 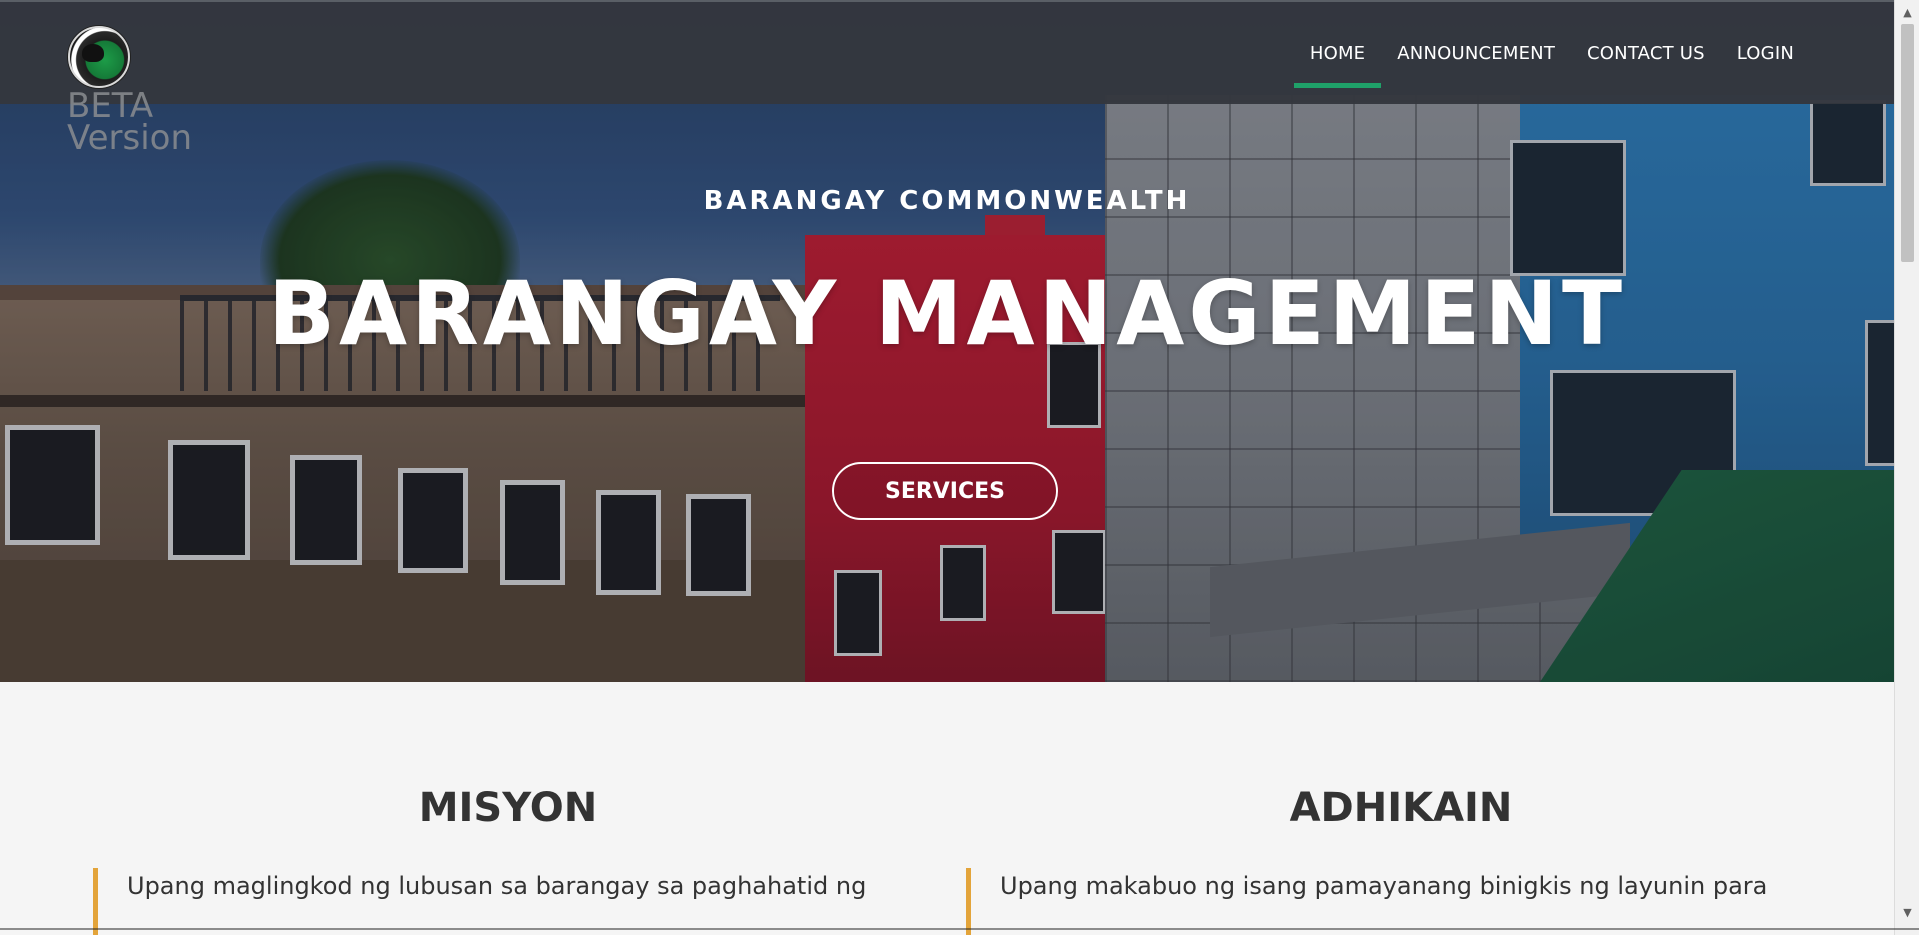 What do you see at coordinates (1907, 13) in the screenshot?
I see `scroll-up-arrow-icon: ▲` at bounding box center [1907, 13].